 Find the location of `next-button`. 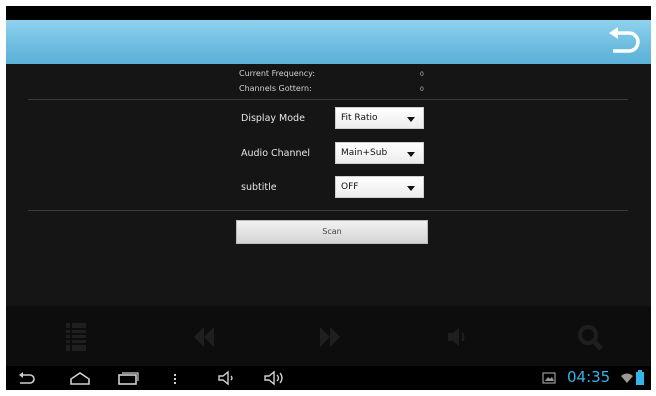

next-button is located at coordinates (330, 337).